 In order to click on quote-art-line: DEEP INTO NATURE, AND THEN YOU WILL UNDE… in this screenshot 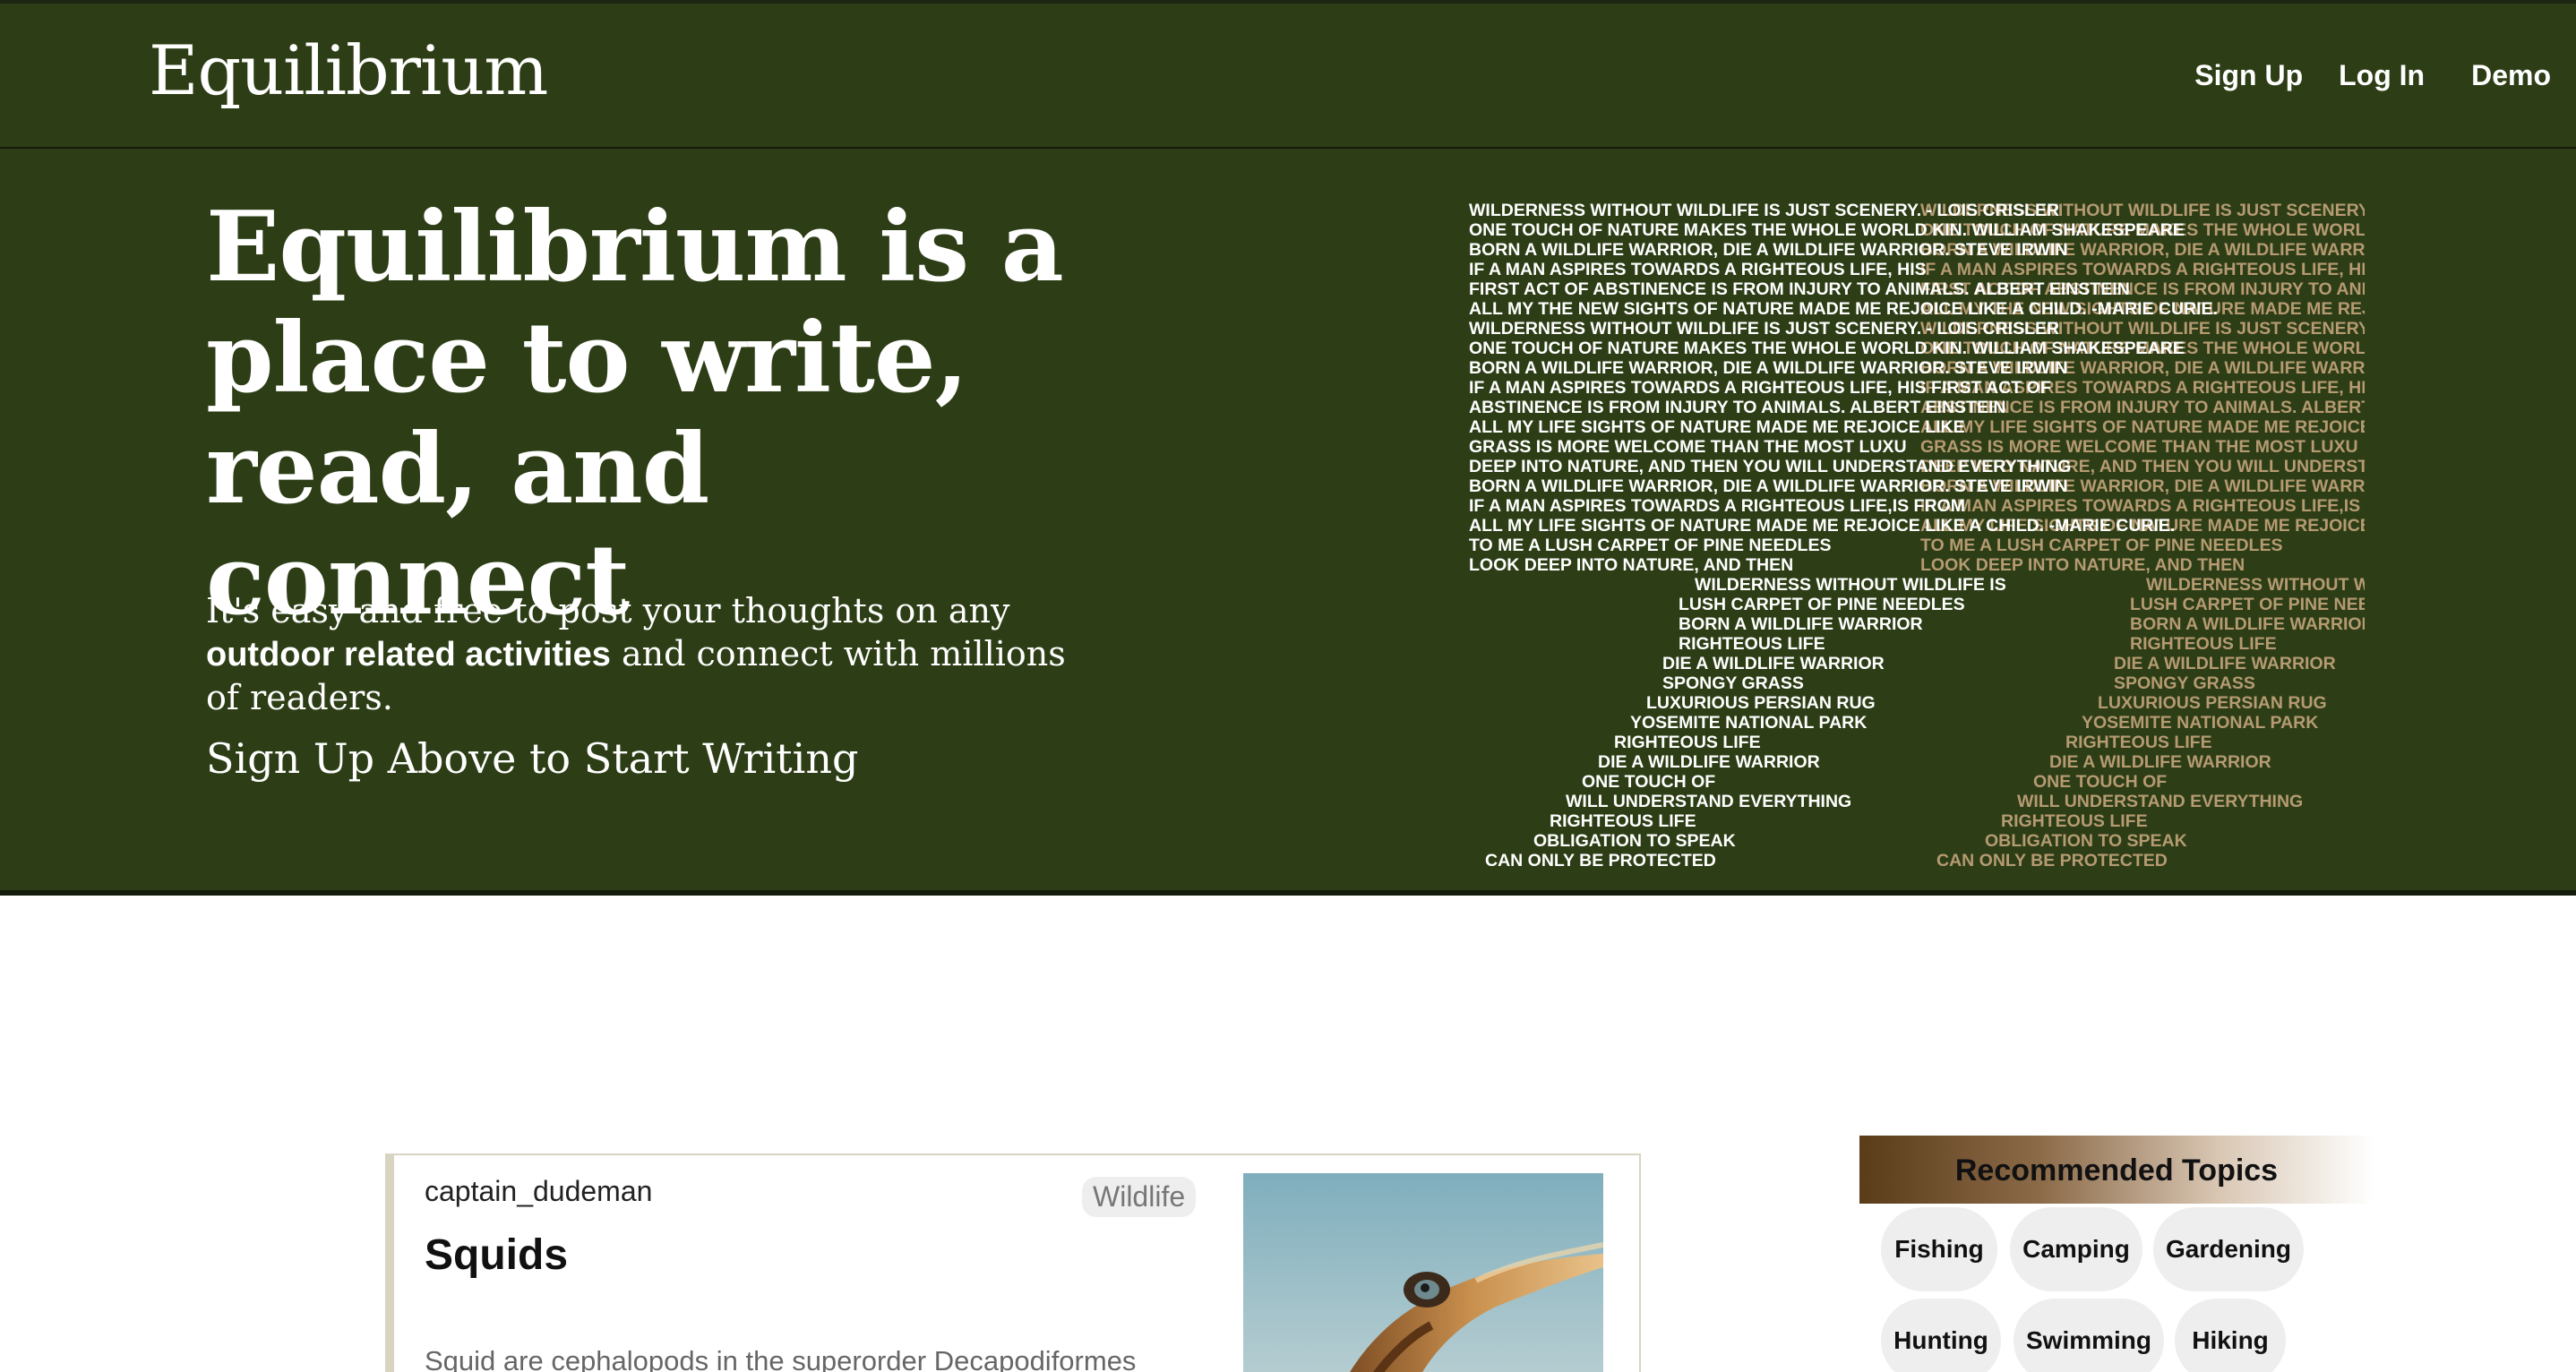, I will do `click(1770, 466)`.